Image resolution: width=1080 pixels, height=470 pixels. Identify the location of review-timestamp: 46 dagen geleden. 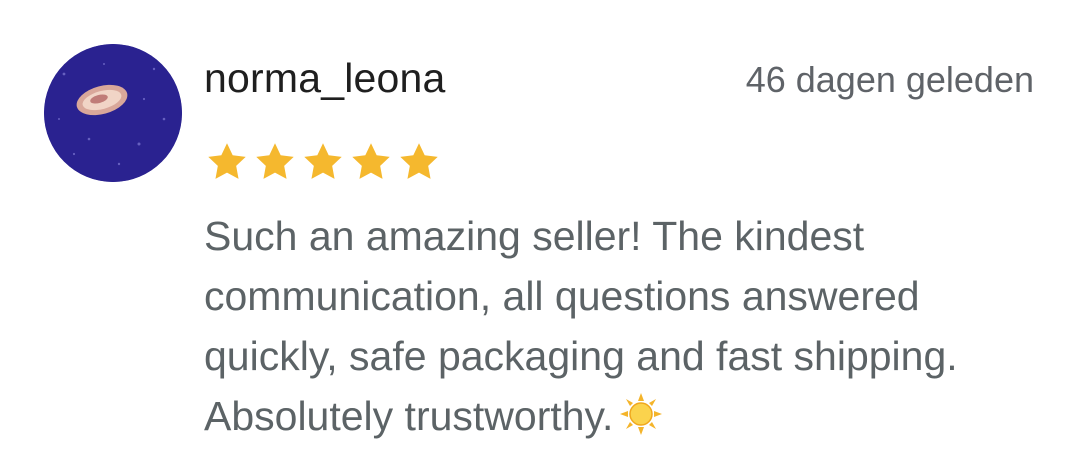
(889, 79).